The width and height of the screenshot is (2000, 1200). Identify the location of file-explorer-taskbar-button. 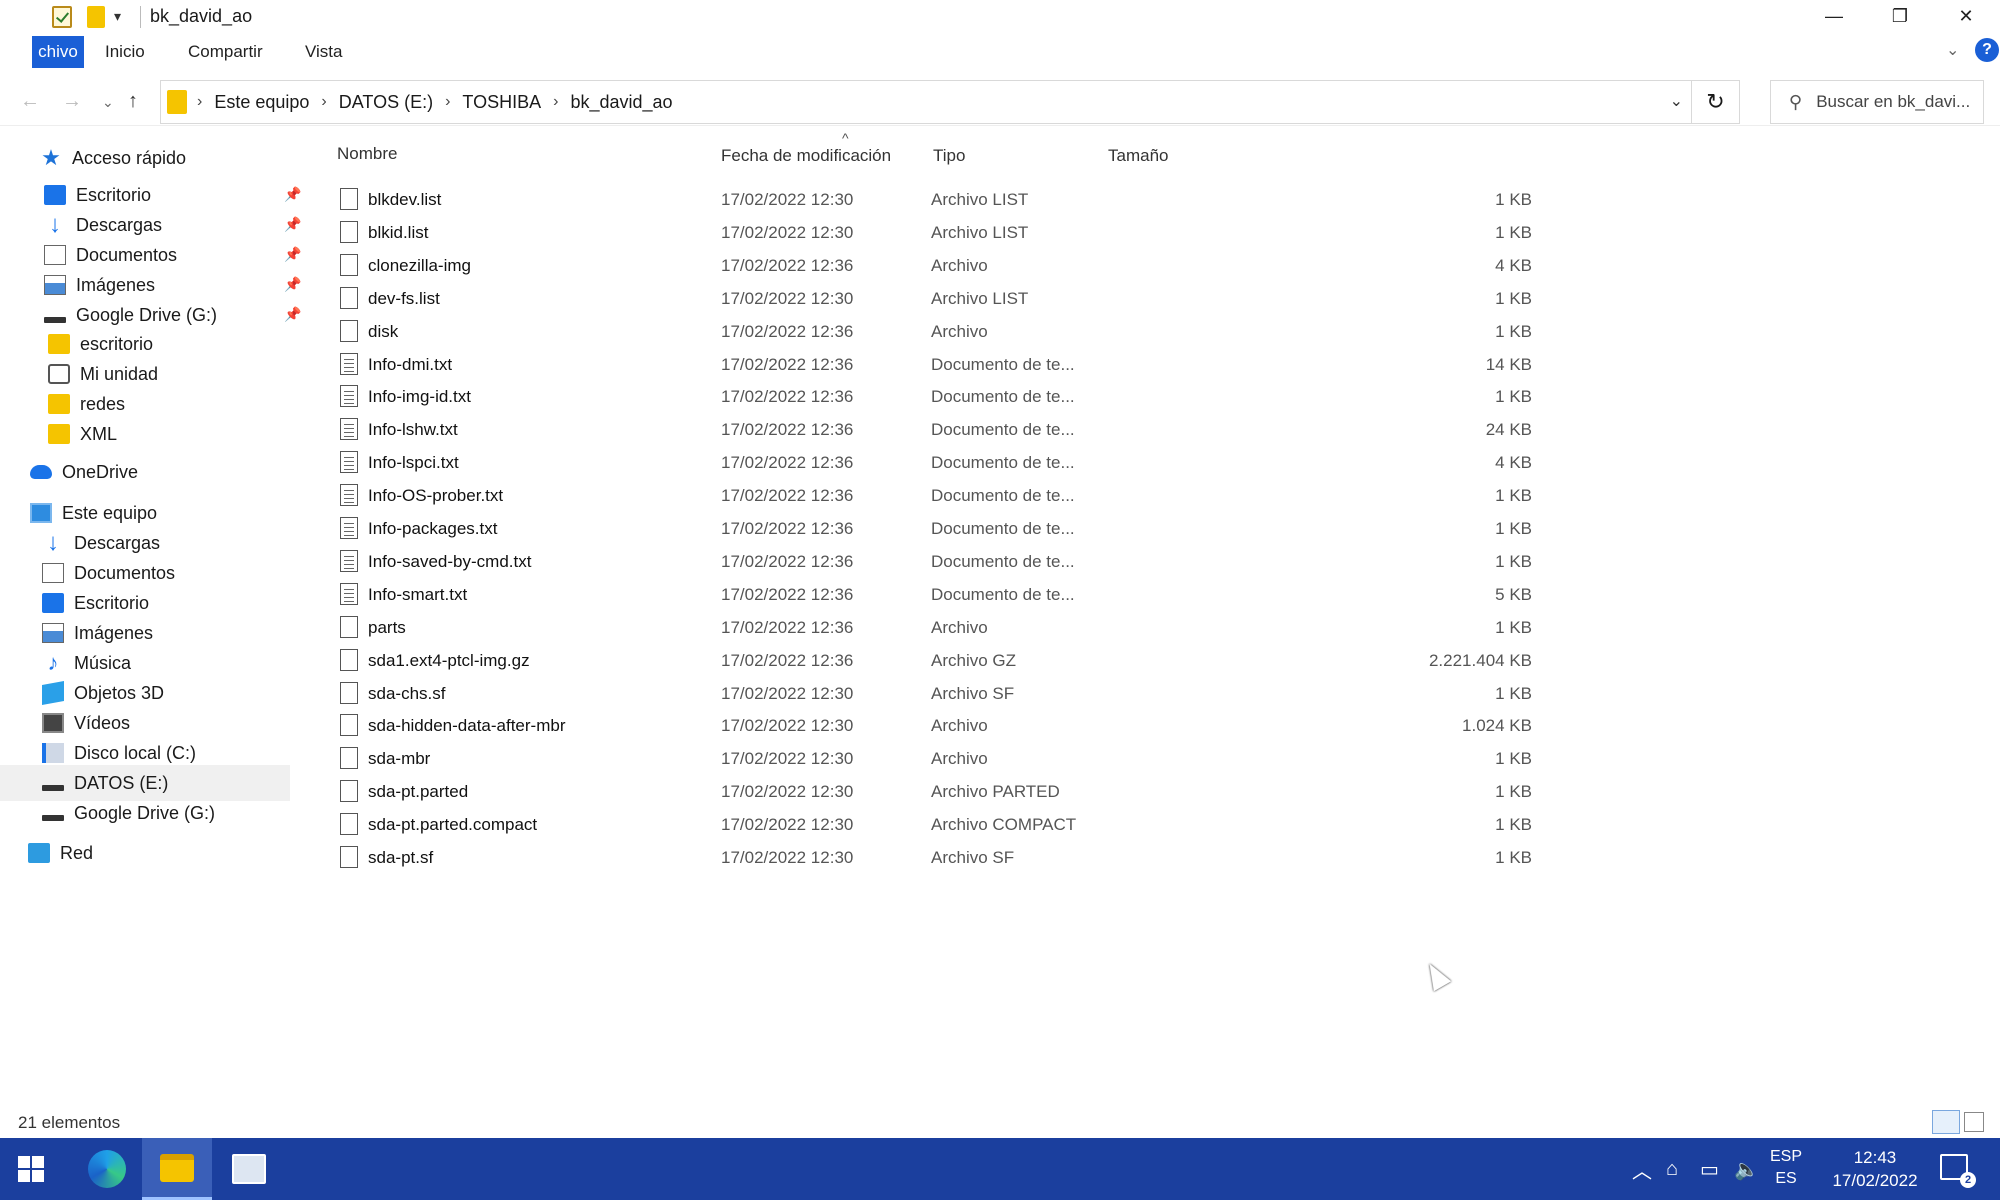
(177, 1169).